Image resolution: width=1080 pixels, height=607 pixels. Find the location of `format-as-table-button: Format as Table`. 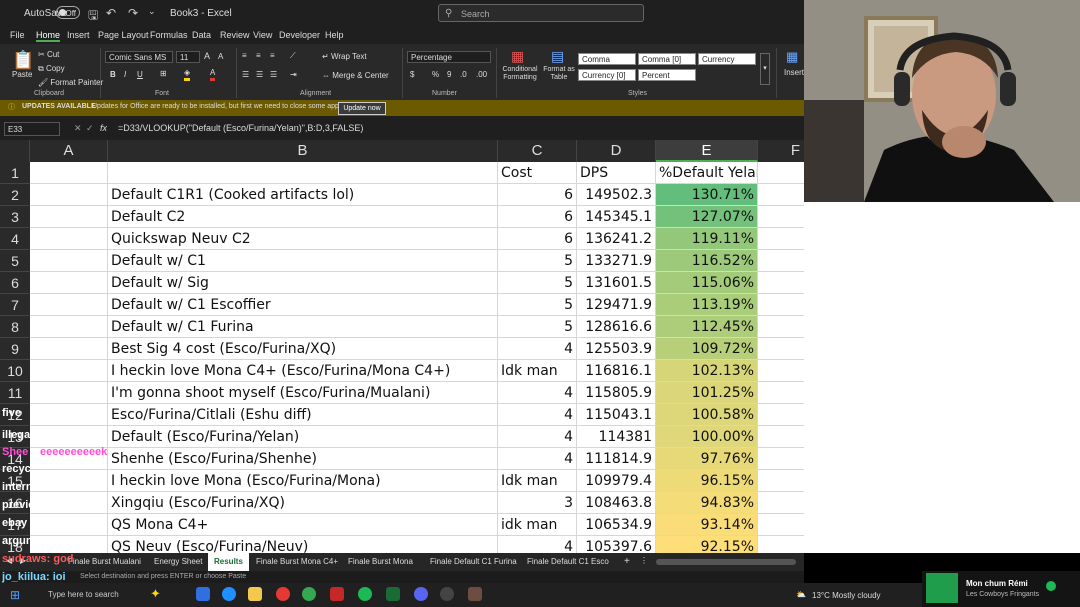

format-as-table-button: Format as Table is located at coordinates (559, 74).